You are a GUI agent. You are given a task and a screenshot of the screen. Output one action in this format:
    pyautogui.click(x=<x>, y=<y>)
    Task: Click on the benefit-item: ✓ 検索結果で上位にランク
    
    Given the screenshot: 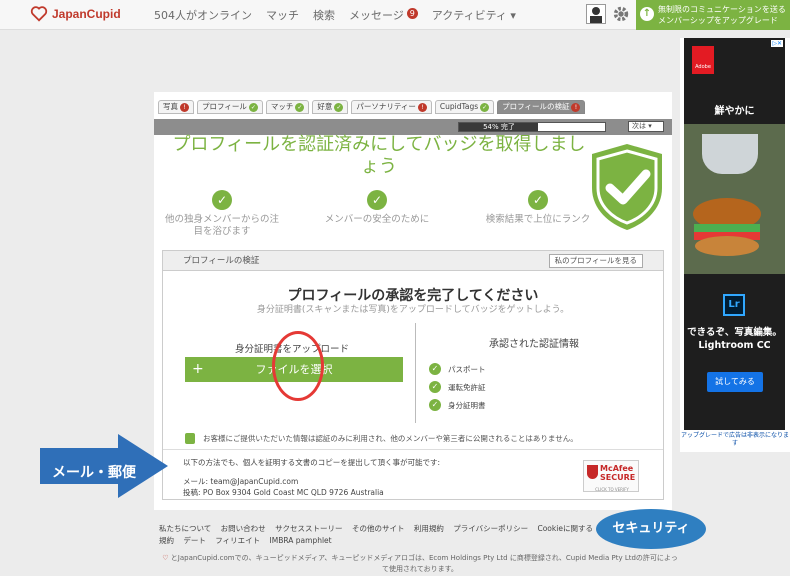 What is the action you would take?
    pyautogui.click(x=538, y=208)
    